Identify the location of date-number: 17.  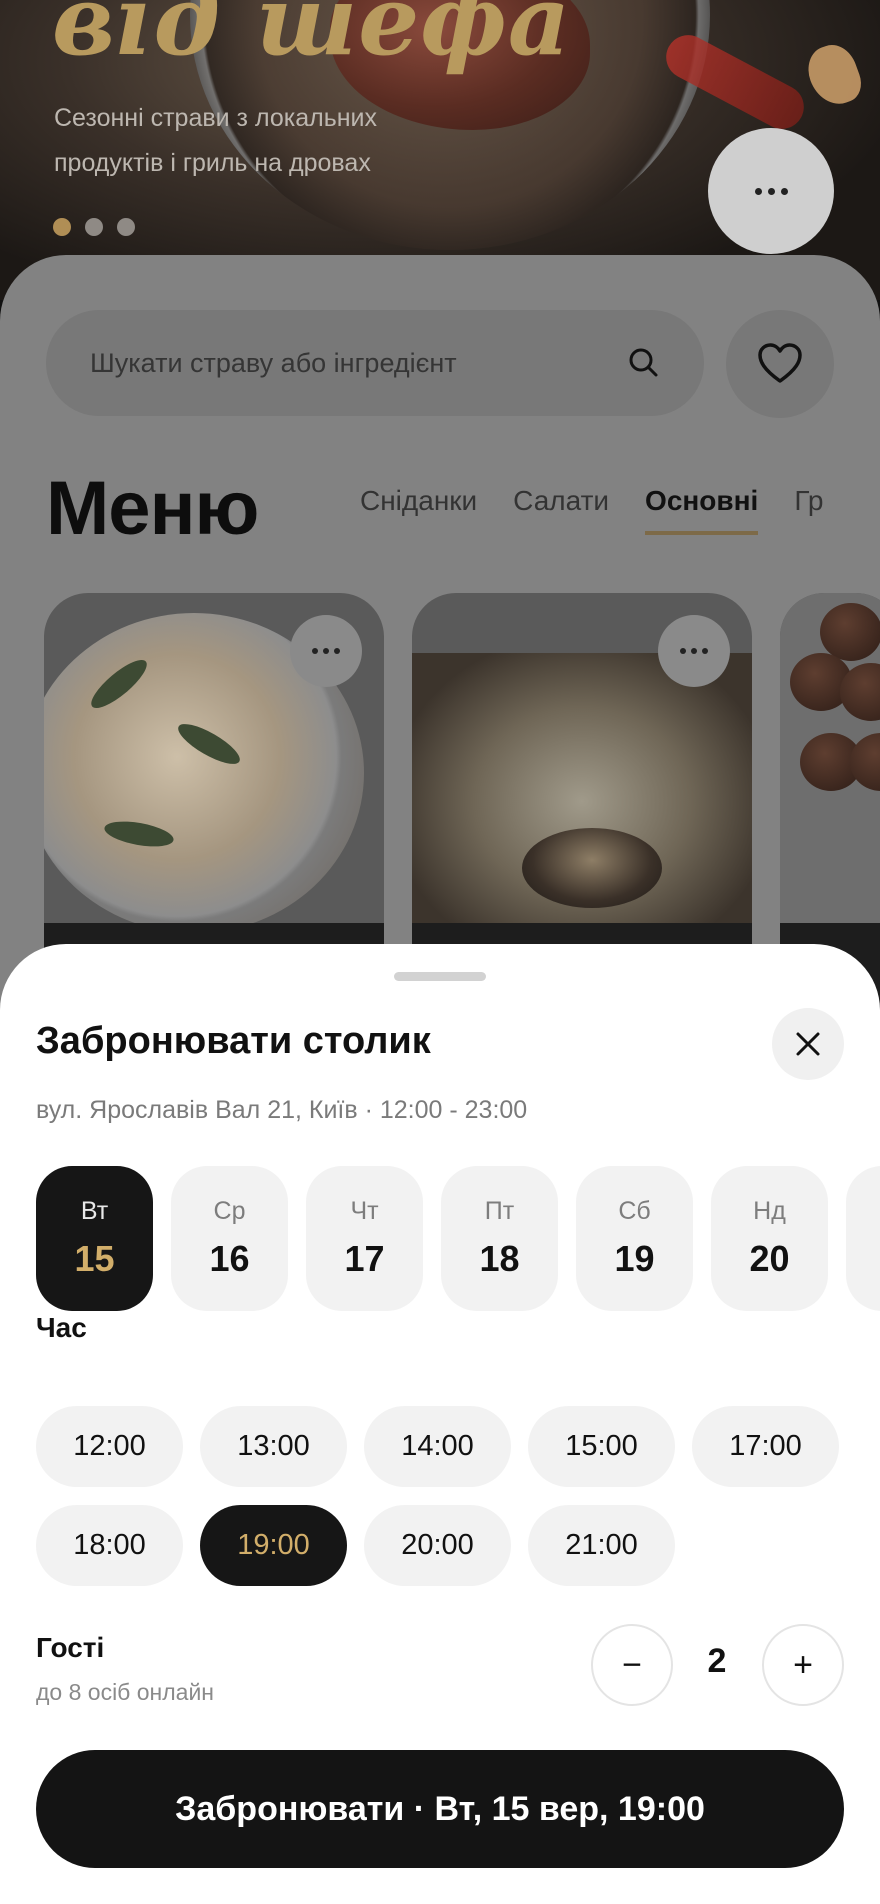
(364, 1258).